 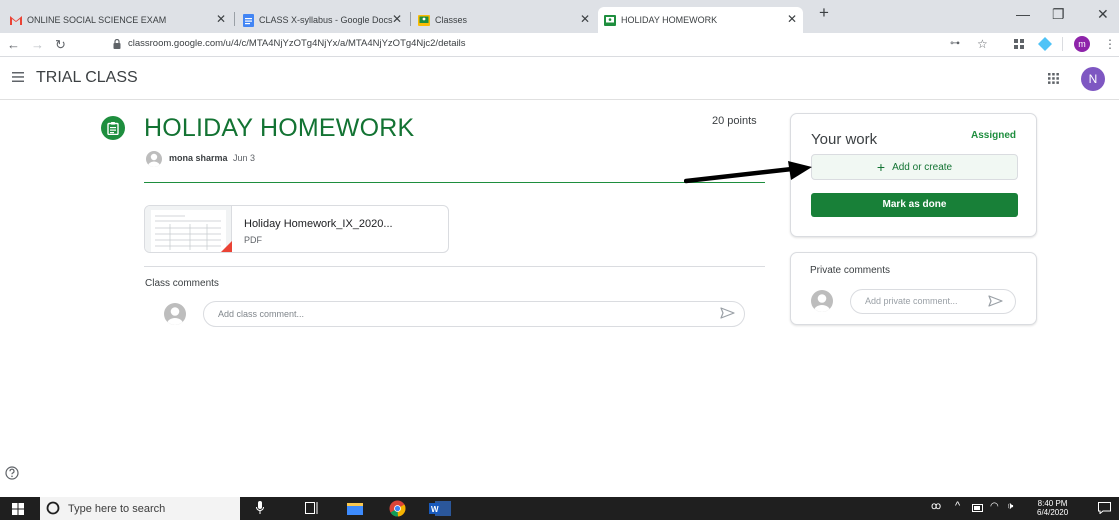 I want to click on word-icon: W, so click(x=440, y=508).